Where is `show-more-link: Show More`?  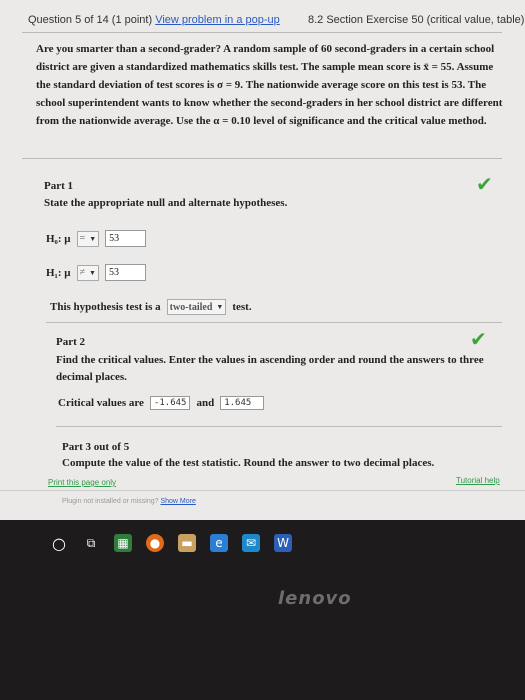
show-more-link: Show More is located at coordinates (177, 501).